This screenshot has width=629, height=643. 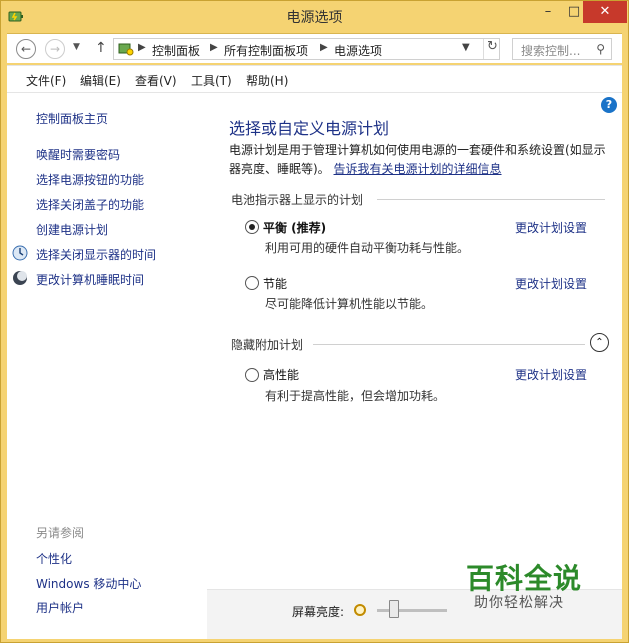 What do you see at coordinates (605, 12) in the screenshot?
I see `close-button: ✕` at bounding box center [605, 12].